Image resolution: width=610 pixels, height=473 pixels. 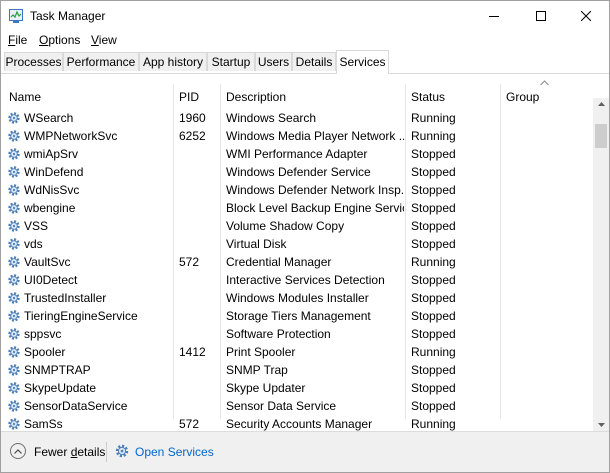 What do you see at coordinates (36, 226) in the screenshot?
I see `service-name: VSS` at bounding box center [36, 226].